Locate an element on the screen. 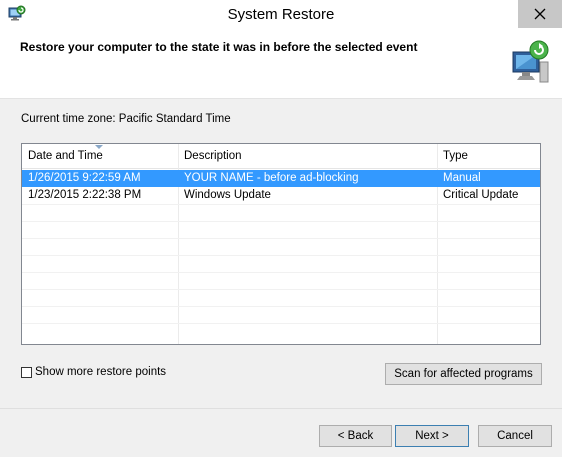 This screenshot has width=562, height=457. column-header-type: Type is located at coordinates (488, 156).